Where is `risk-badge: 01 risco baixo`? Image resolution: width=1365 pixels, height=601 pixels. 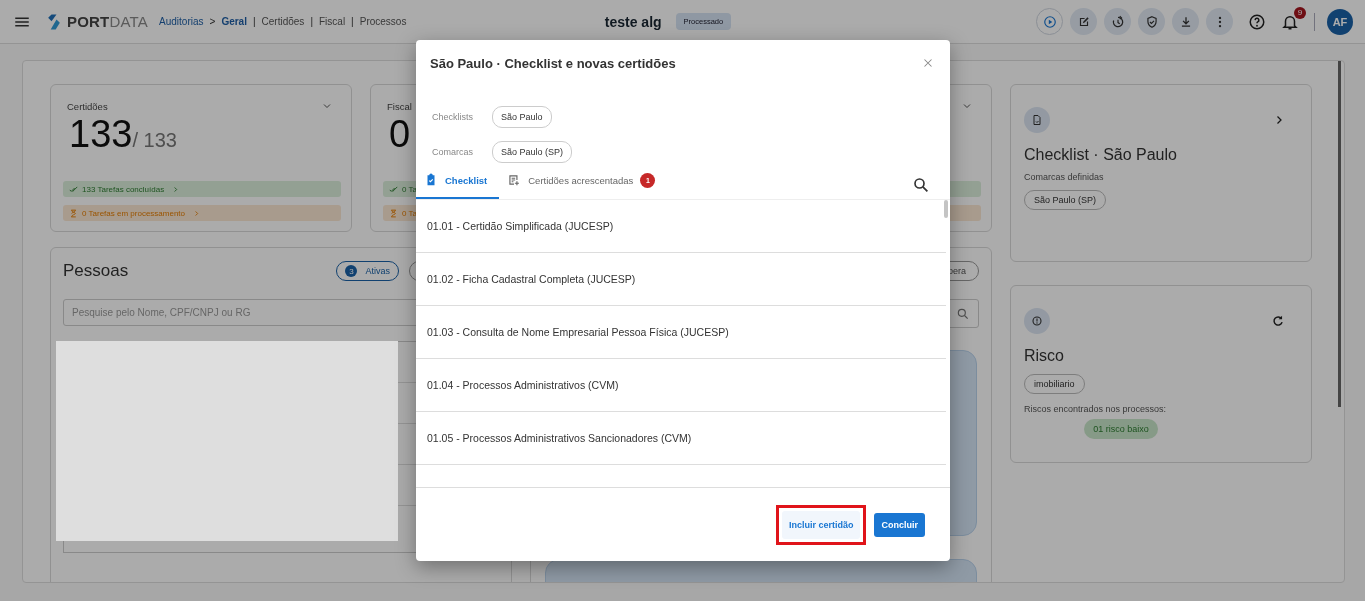 risk-badge: 01 risco baixo is located at coordinates (1121, 429).